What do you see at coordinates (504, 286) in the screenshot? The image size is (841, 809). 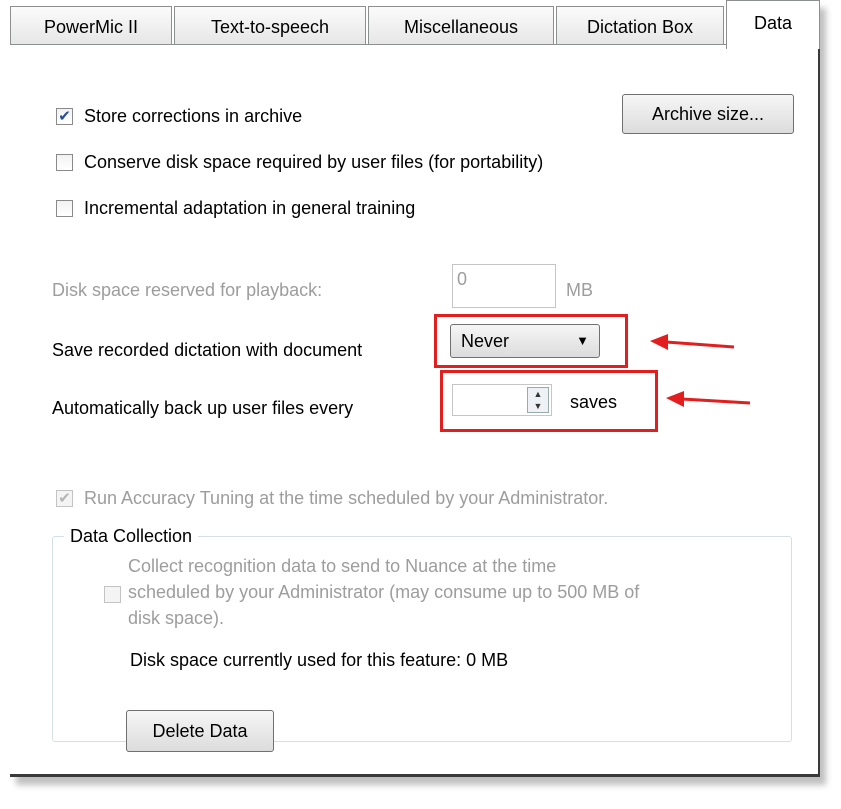 I see `playback-input: 0` at bounding box center [504, 286].